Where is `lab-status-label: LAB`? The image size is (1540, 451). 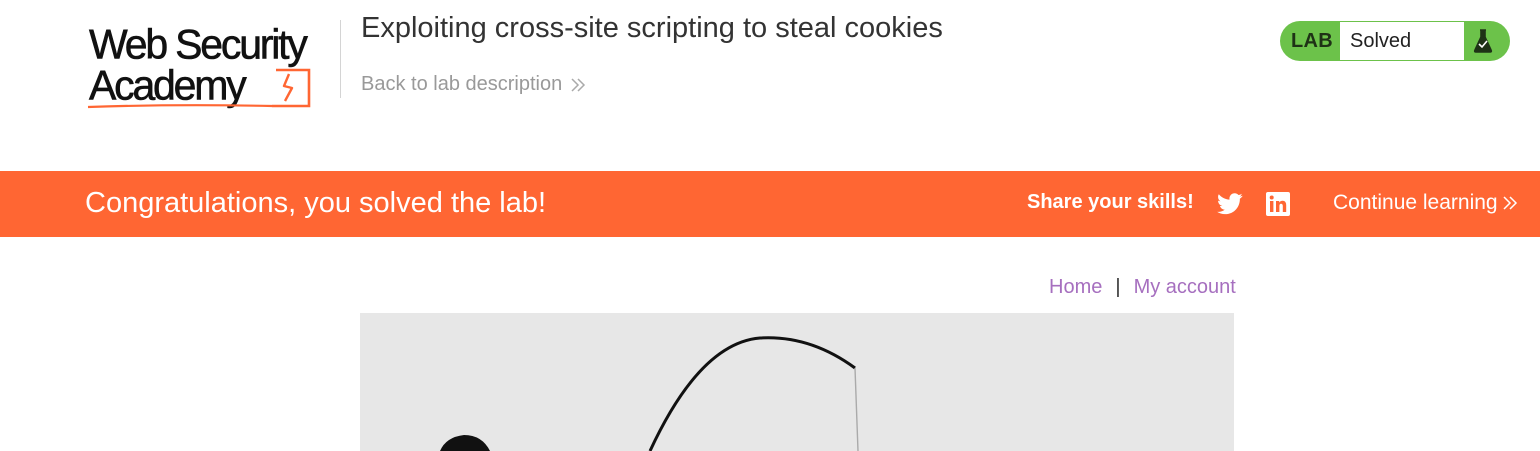 lab-status-label: LAB is located at coordinates (1311, 40).